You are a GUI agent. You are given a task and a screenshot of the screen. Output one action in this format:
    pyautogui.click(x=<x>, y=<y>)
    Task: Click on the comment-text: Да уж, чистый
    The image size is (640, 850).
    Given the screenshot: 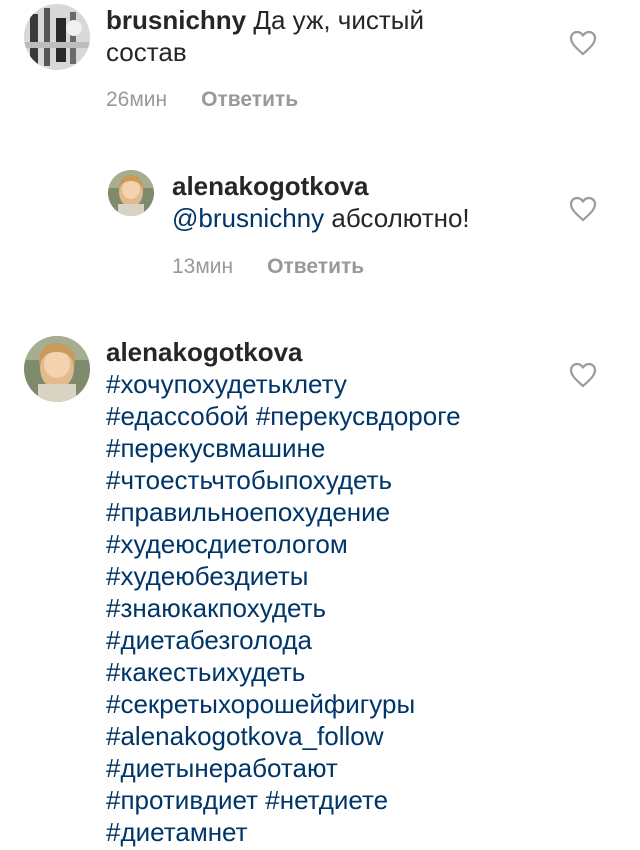 What is the action you would take?
    pyautogui.click(x=335, y=20)
    